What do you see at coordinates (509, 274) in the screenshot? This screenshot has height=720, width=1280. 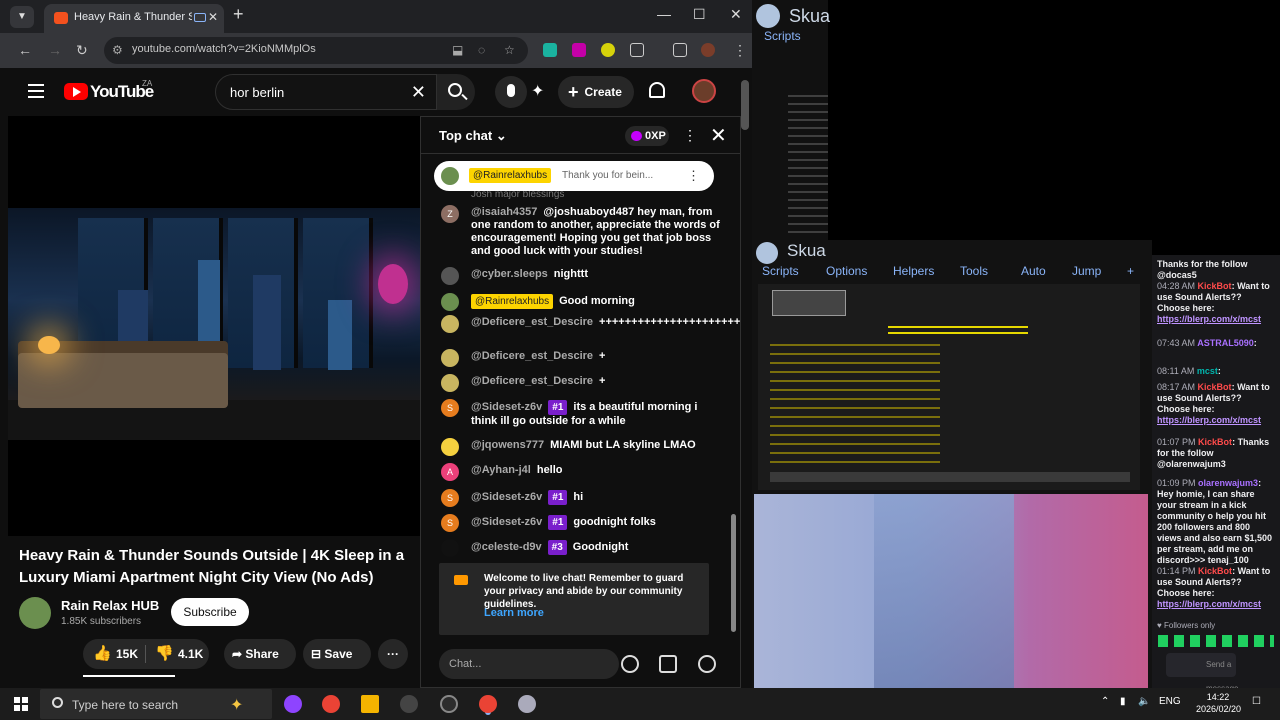 I see `chat-author: @cyber.sleeps` at bounding box center [509, 274].